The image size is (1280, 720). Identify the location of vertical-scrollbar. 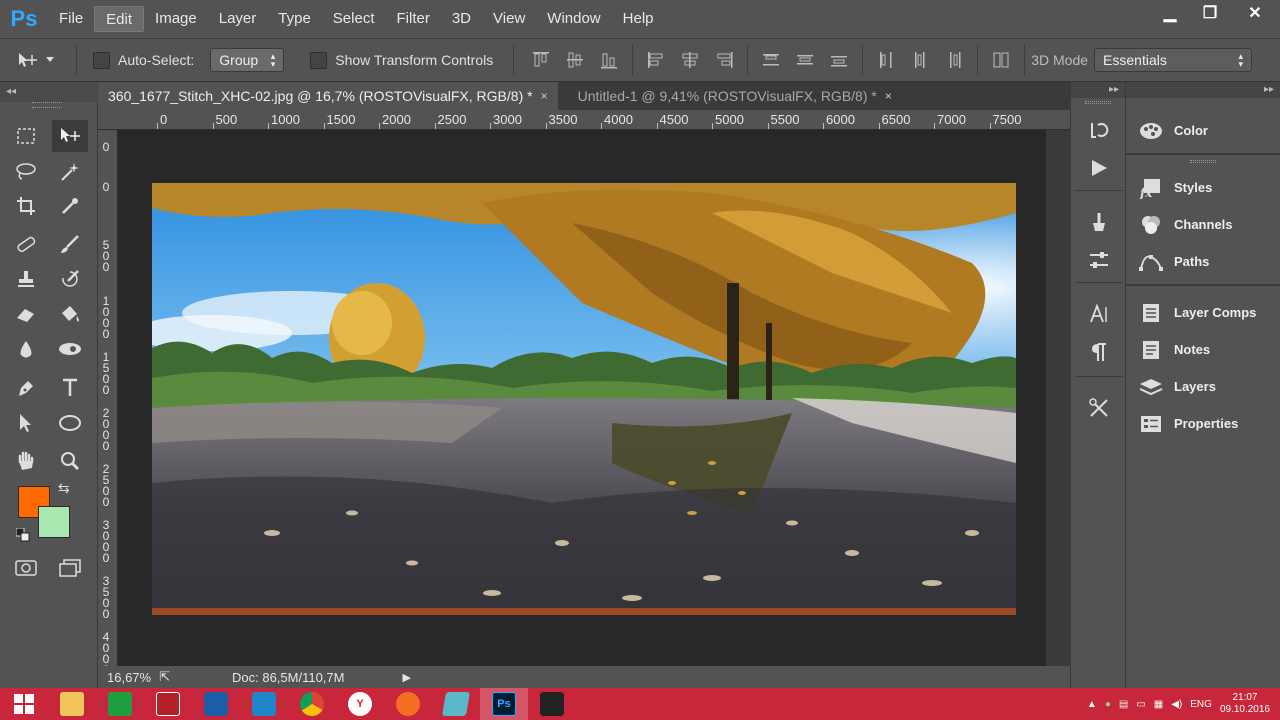
(1058, 398).